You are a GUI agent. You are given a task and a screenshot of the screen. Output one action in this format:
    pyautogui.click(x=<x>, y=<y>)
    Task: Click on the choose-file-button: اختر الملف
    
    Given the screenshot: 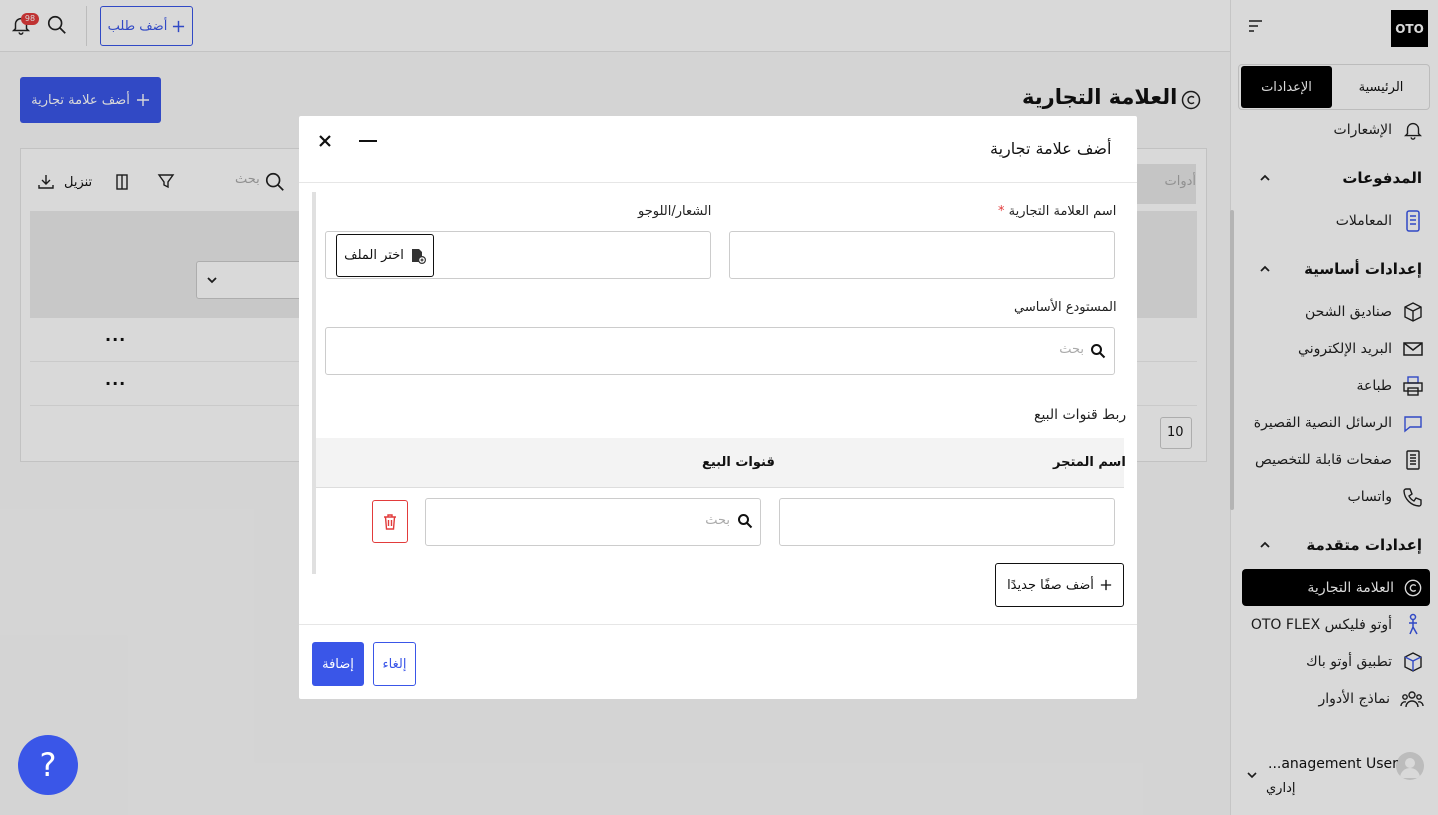 What is the action you would take?
    pyautogui.click(x=385, y=255)
    